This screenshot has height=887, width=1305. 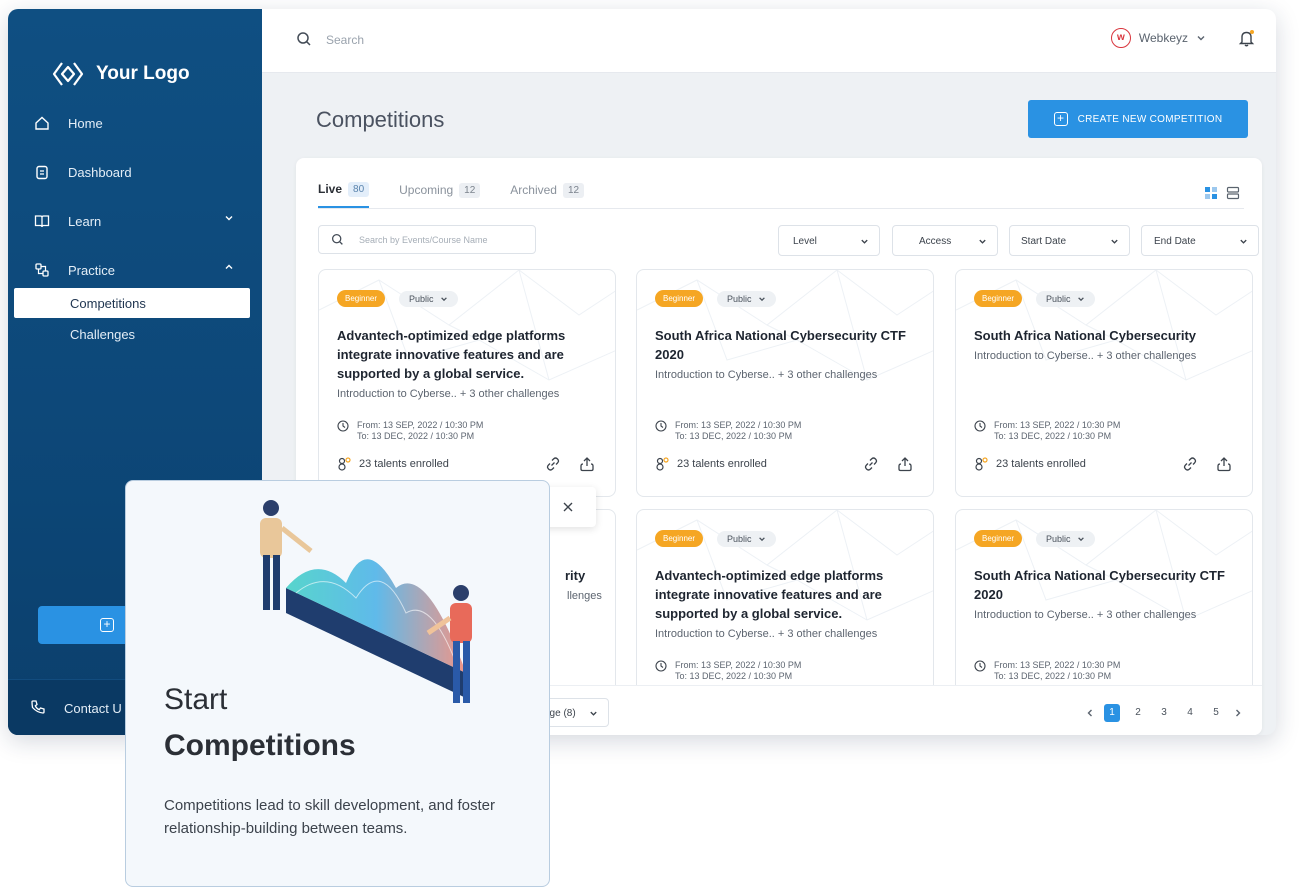 I want to click on logo: Your Logo, so click(x=121, y=74).